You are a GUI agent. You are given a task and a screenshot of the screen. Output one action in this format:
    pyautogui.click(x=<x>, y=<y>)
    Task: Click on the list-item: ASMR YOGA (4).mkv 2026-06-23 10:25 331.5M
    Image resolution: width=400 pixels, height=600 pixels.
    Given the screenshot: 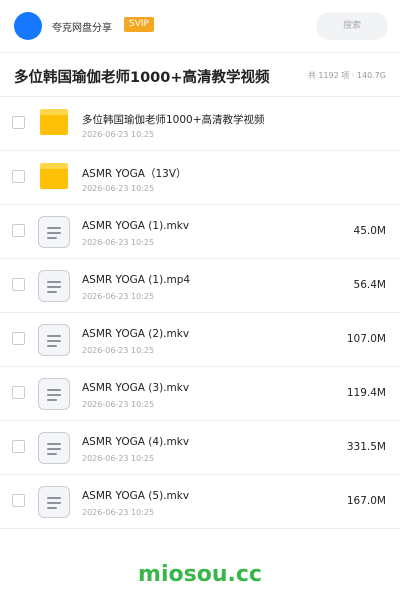 What is the action you would take?
    pyautogui.click(x=200, y=448)
    